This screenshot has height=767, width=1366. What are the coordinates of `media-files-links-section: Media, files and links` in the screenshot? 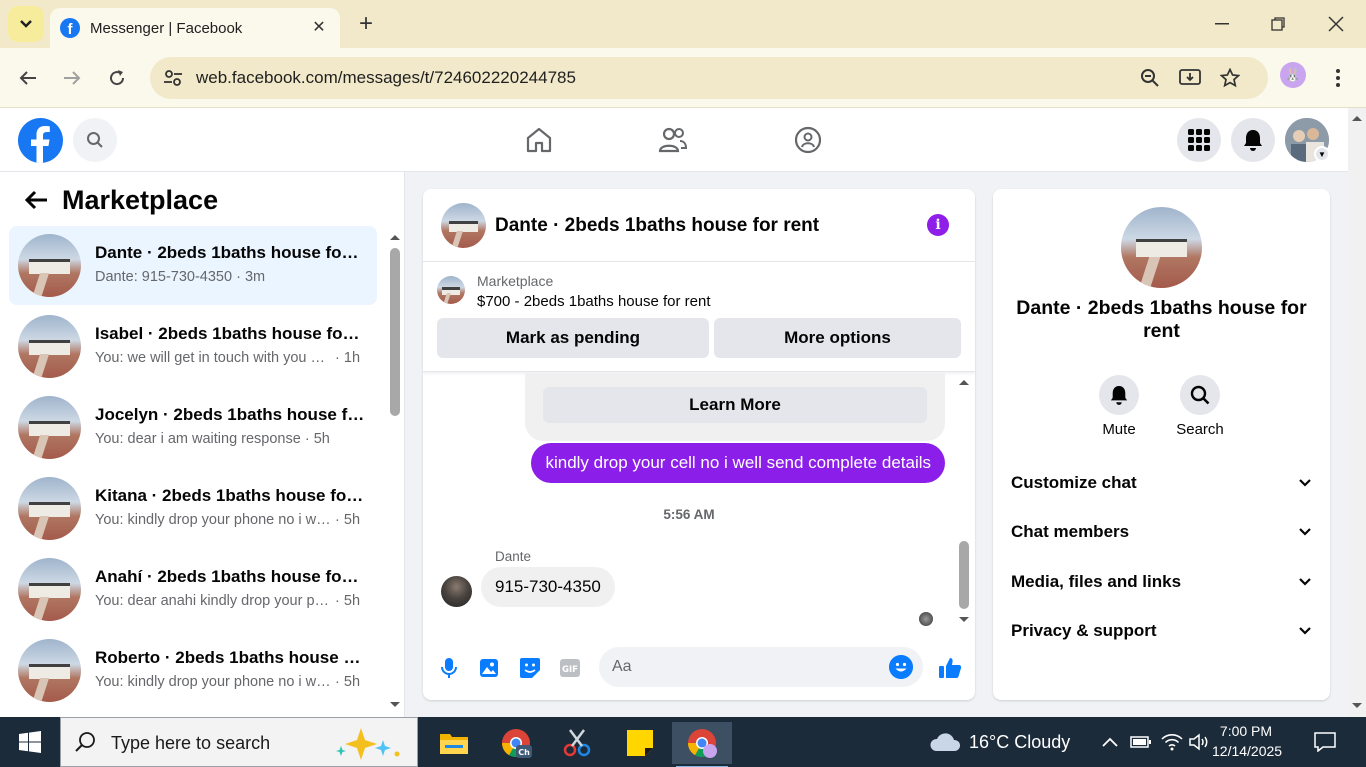 It's located at (1161, 582).